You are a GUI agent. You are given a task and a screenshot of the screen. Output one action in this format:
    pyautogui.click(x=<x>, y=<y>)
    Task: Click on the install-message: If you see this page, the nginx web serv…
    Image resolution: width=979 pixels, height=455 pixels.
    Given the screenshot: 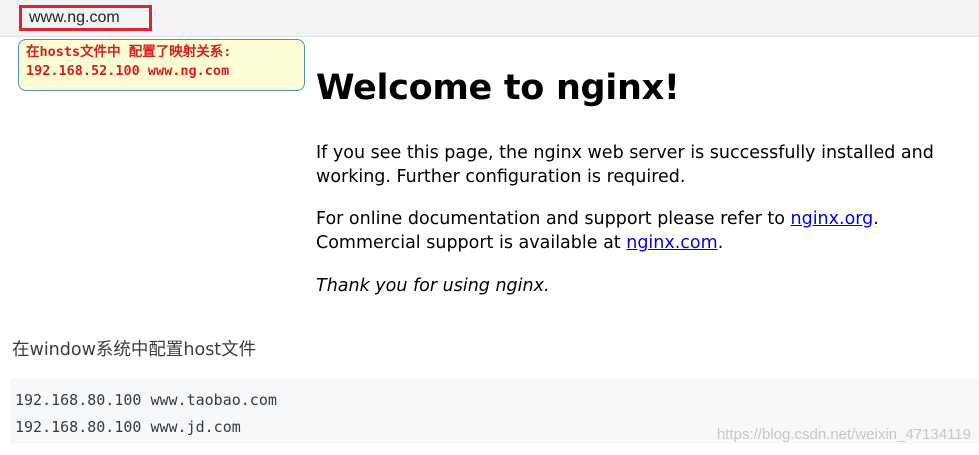 What is the action you would take?
    pyautogui.click(x=625, y=165)
    